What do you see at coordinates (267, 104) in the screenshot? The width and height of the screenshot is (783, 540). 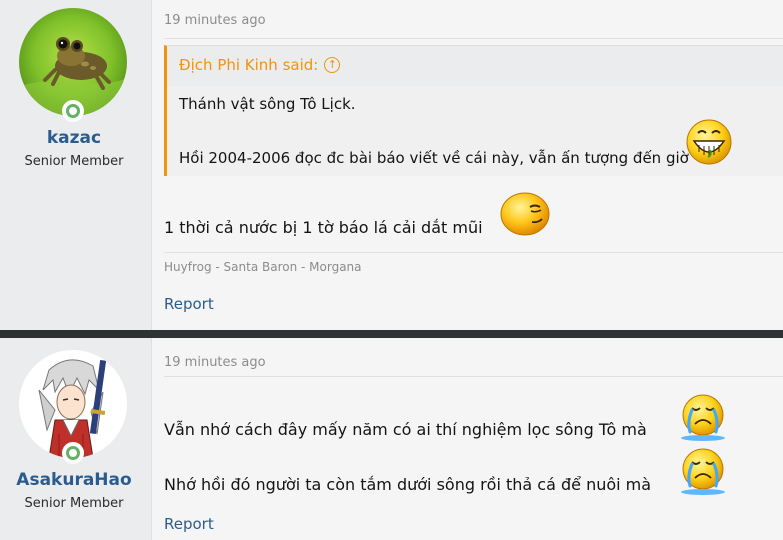 I see `quote-line: Thánh vật sông Tô Lịck.` at bounding box center [267, 104].